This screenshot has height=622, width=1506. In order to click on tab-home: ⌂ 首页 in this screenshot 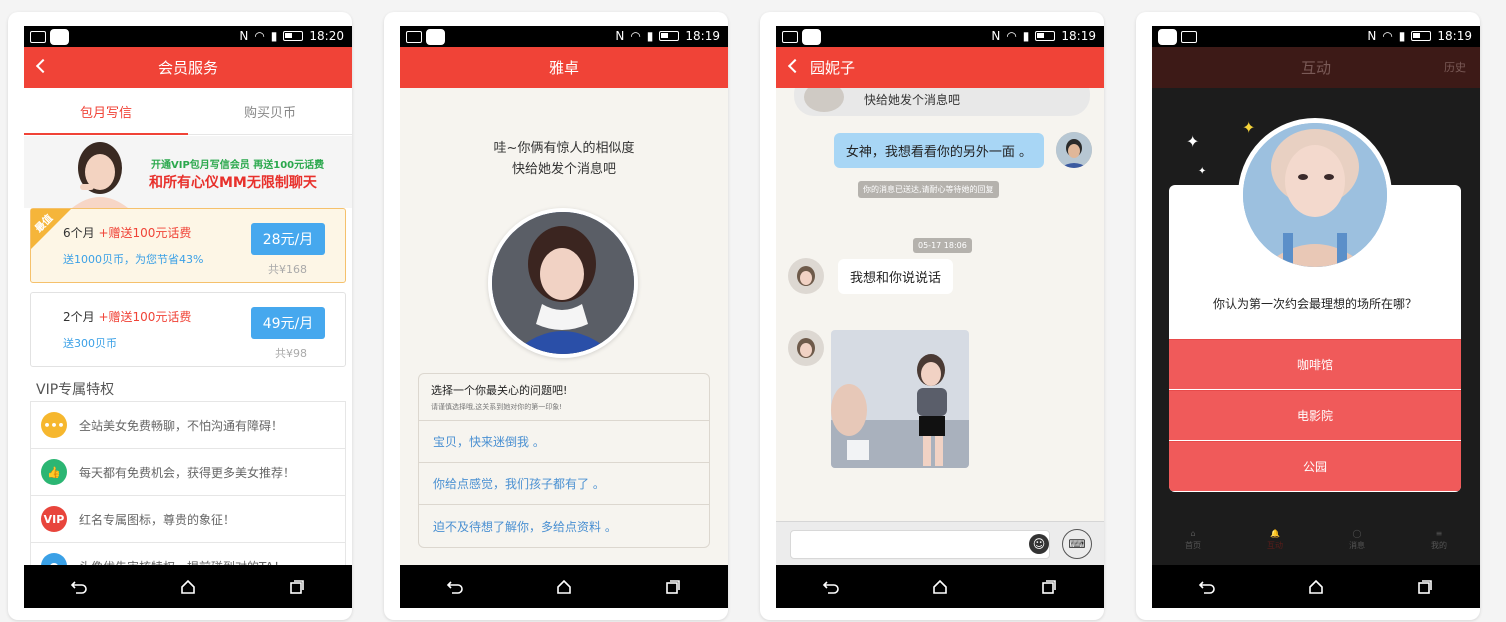, I will do `click(1193, 540)`.